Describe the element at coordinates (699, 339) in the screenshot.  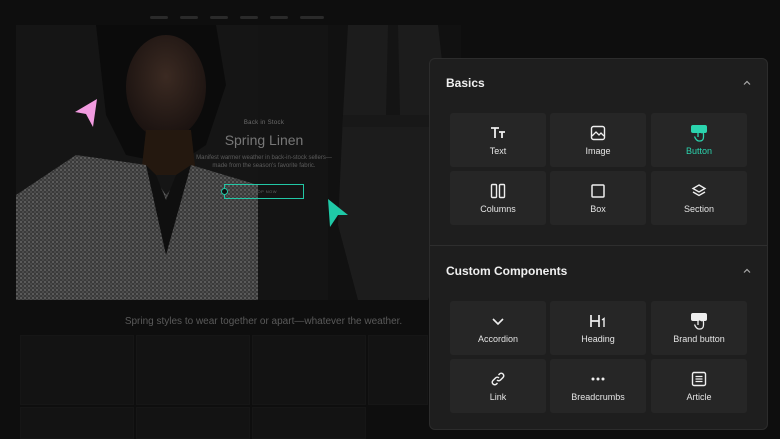
I see `tile-label: Brand button` at that location.